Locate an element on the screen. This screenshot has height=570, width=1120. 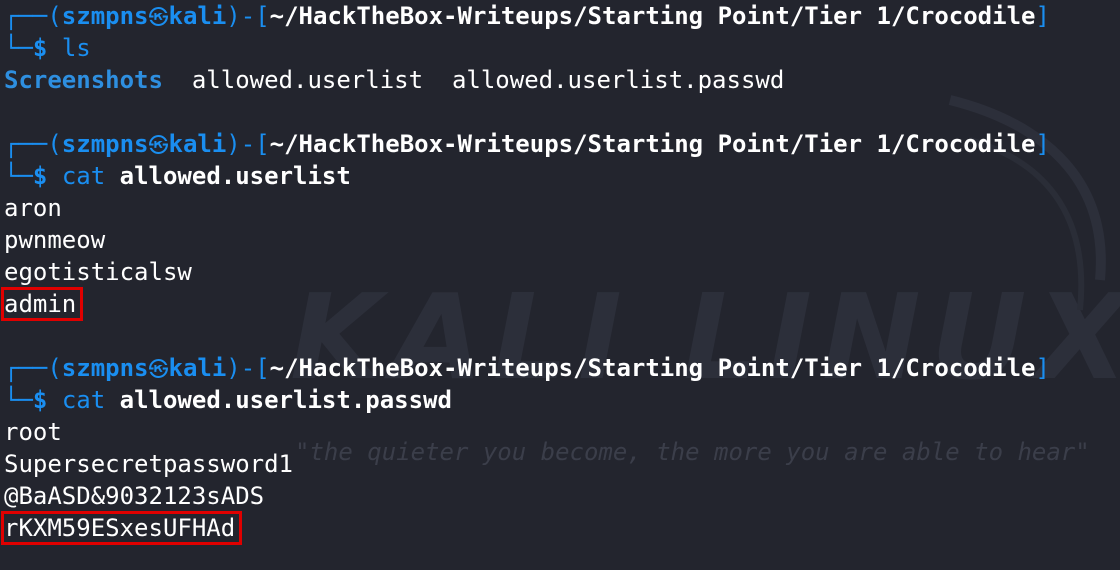
output-line-highlighted: admin is located at coordinates (560, 304).